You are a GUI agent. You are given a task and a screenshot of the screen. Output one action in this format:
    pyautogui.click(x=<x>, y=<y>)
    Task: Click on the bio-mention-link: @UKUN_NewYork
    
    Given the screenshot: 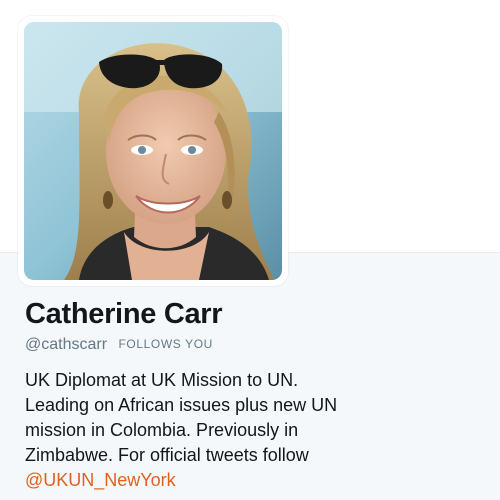 What is the action you would take?
    pyautogui.click(x=255, y=480)
    